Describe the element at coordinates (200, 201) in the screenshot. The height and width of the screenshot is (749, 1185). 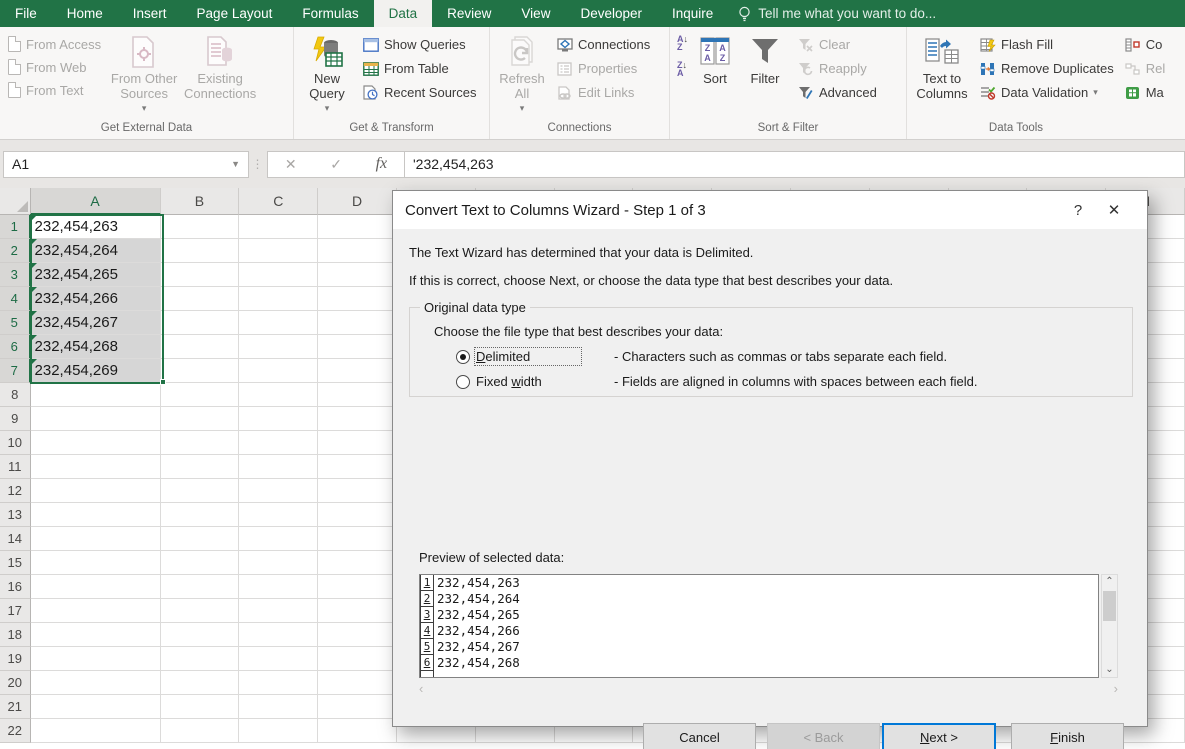
I see `column-header-B: B` at that location.